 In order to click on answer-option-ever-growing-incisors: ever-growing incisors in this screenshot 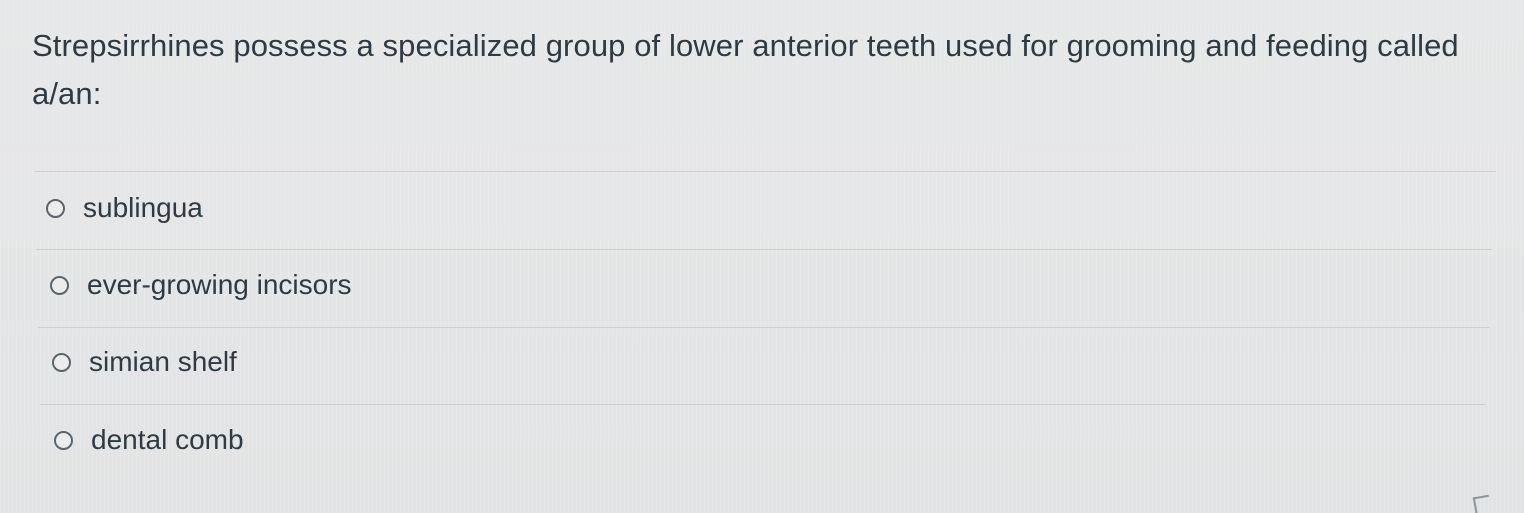, I will do `click(201, 285)`.